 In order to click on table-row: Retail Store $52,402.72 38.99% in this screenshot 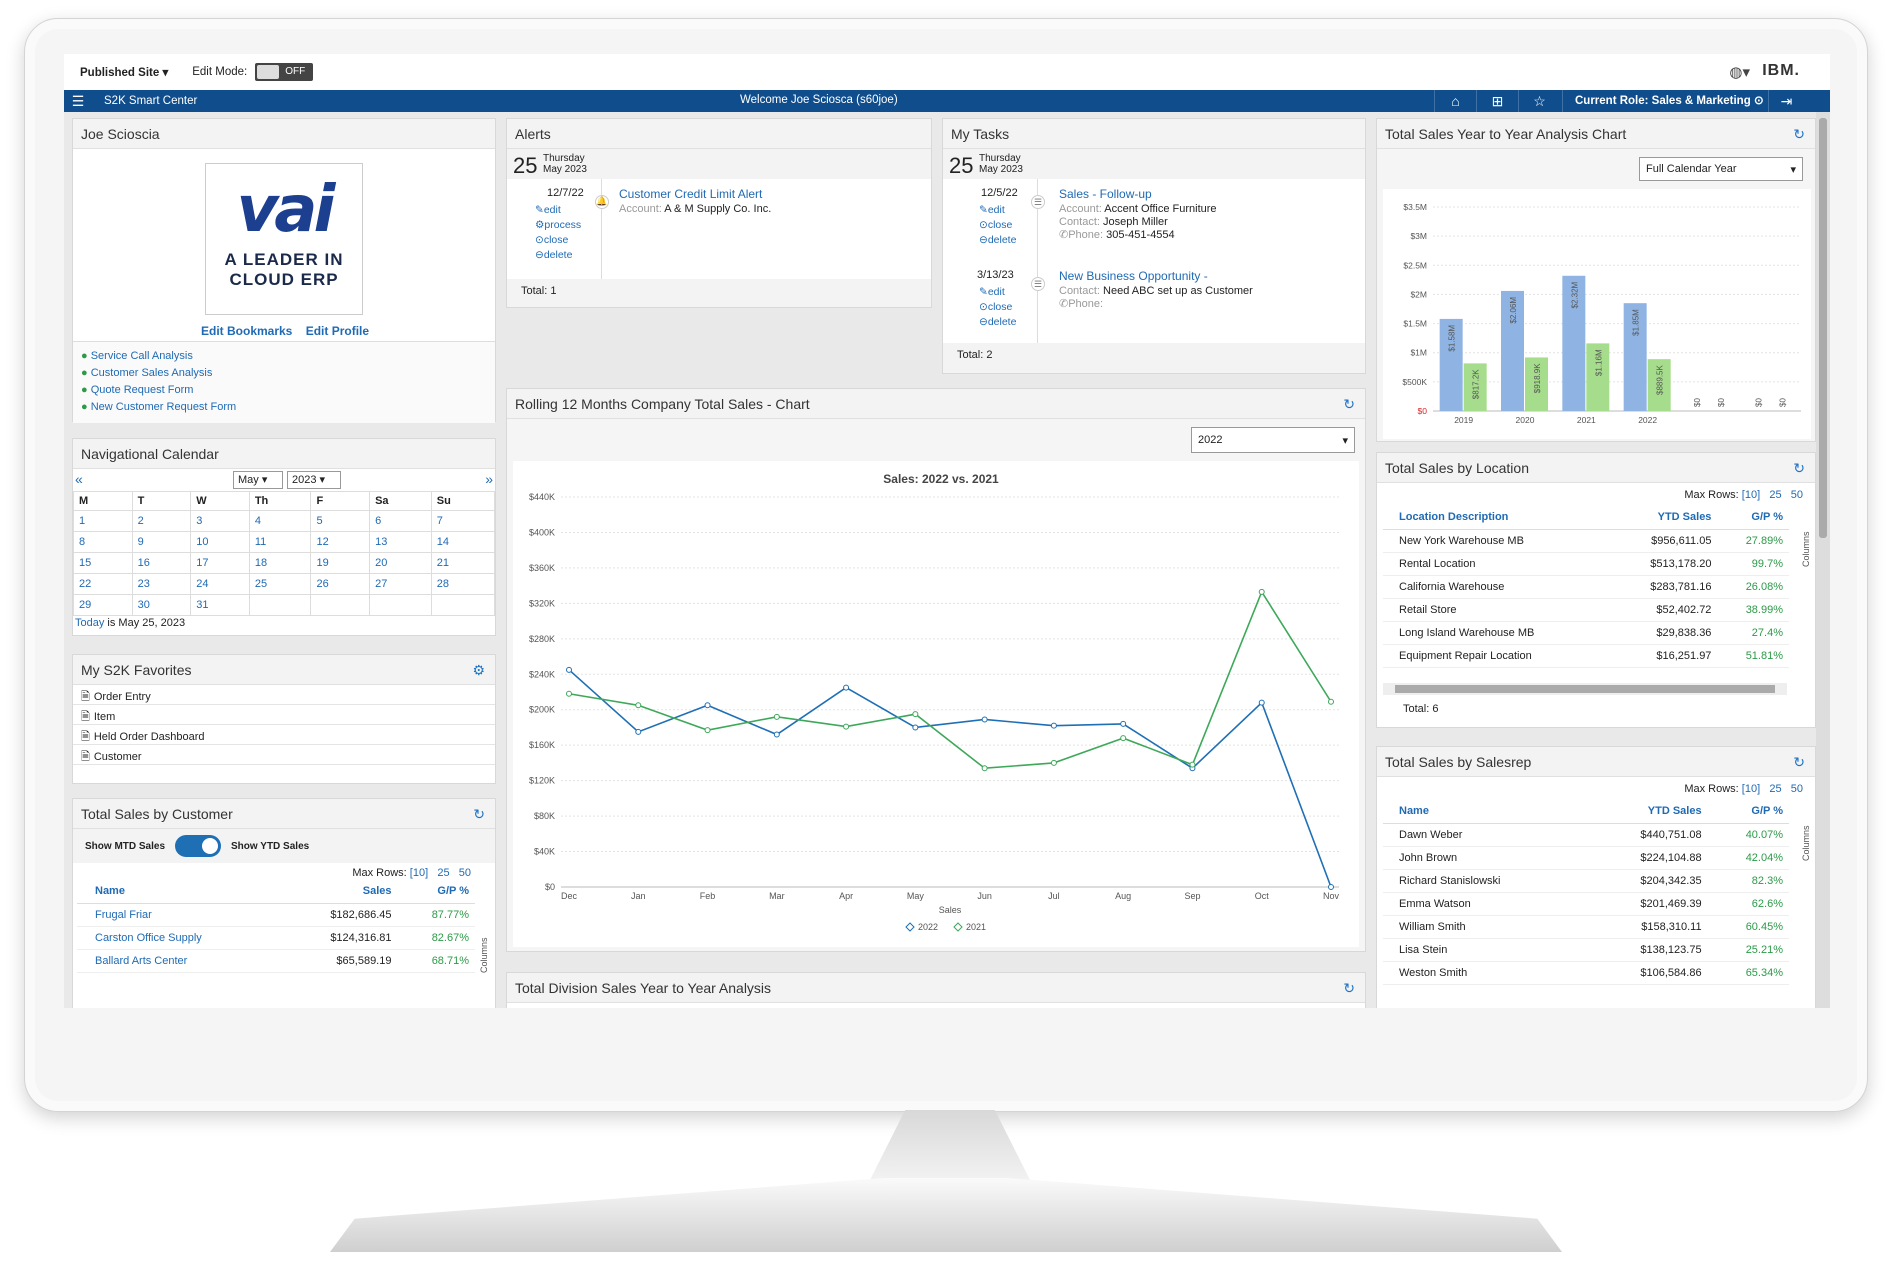, I will do `click(1586, 610)`.